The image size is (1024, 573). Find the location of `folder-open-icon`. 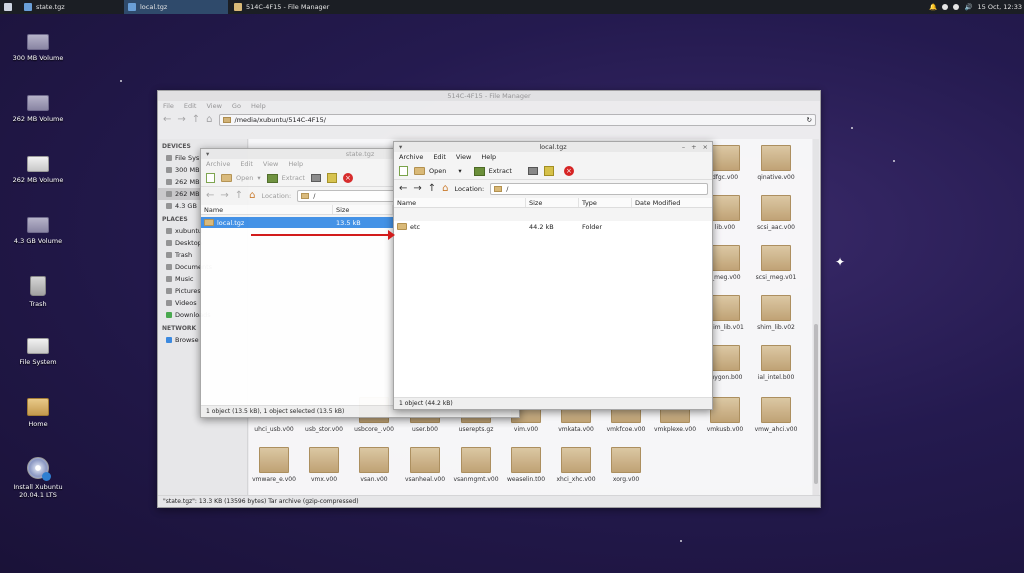

folder-open-icon is located at coordinates (419, 171).